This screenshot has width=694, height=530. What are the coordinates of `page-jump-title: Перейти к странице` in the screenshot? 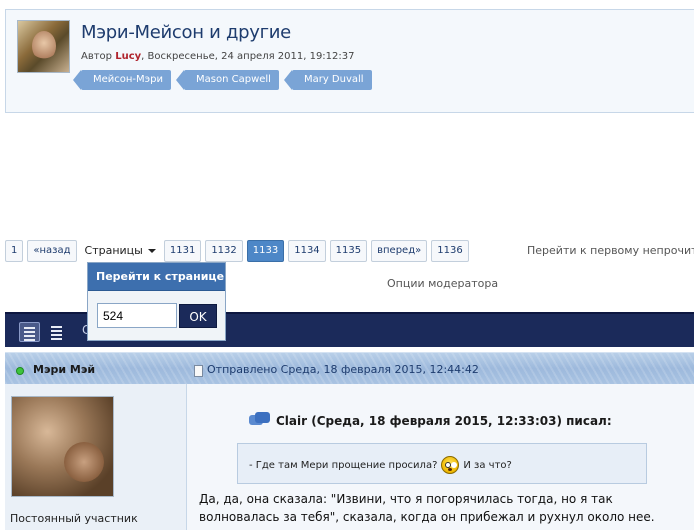 It's located at (156, 277).